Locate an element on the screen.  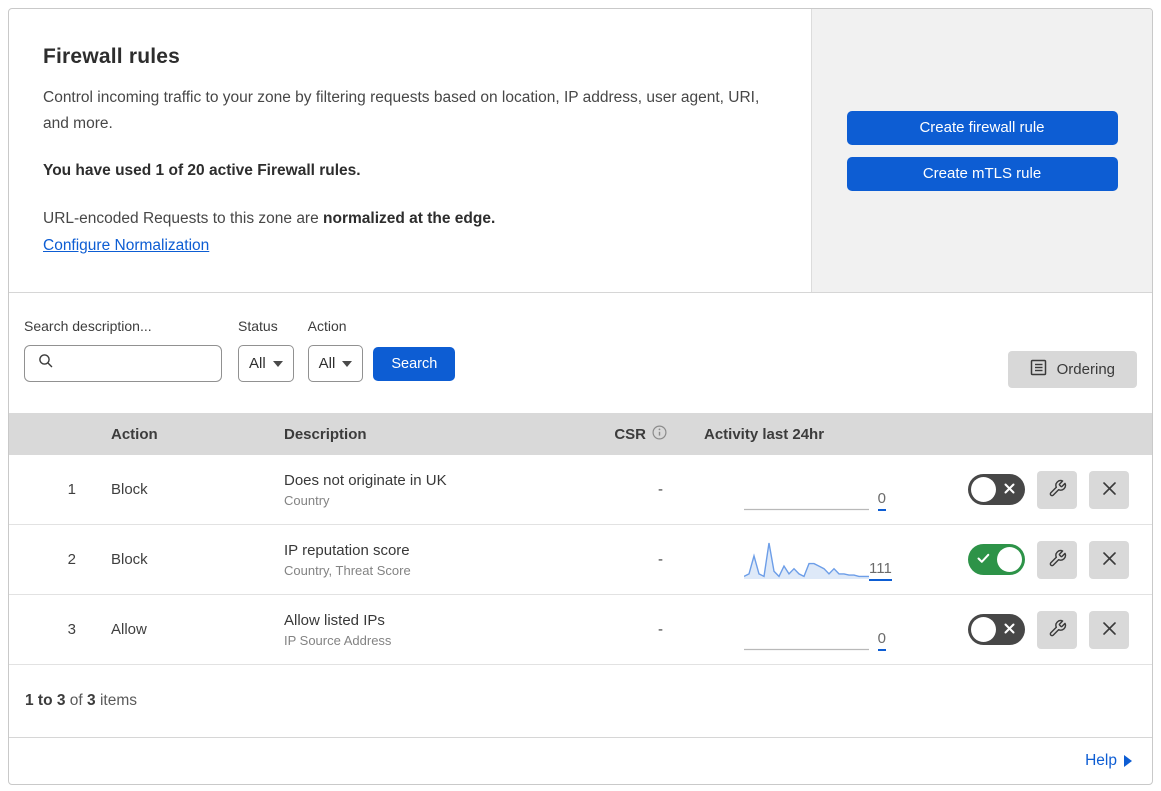
triangle-right-icon is located at coordinates (1128, 761).